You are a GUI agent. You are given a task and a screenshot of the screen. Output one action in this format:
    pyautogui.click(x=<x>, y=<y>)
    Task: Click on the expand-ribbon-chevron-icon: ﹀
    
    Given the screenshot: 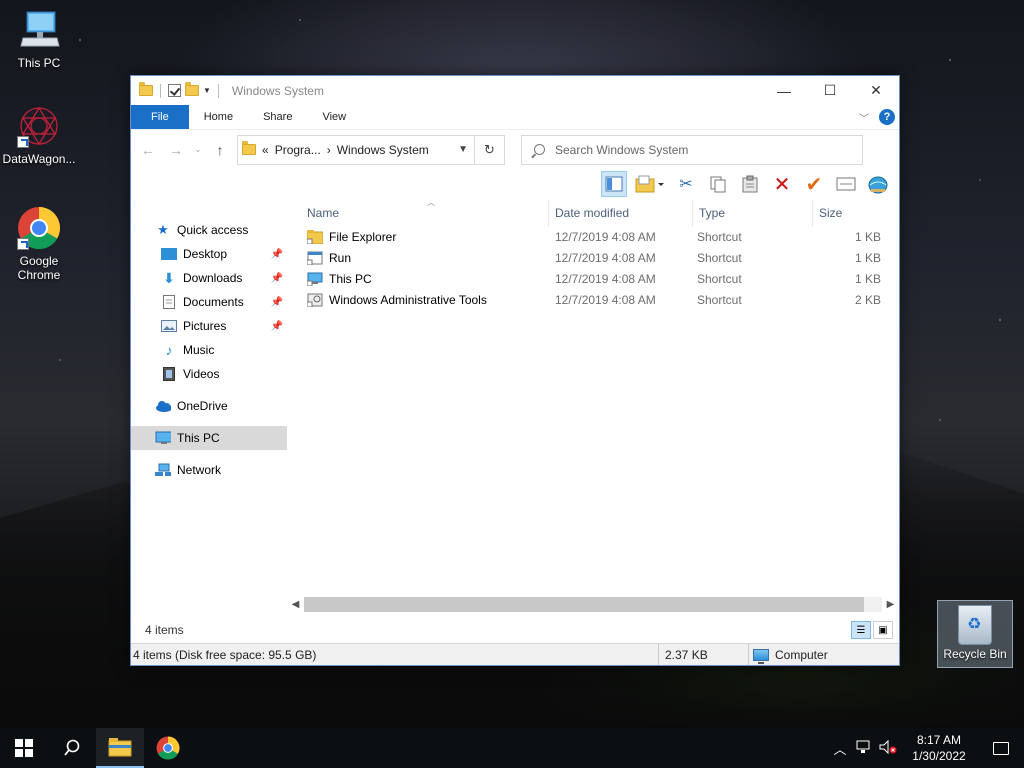 What is the action you would take?
    pyautogui.click(x=864, y=117)
    